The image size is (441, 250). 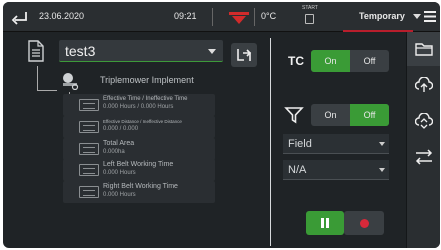 I want to click on pause-button, so click(x=325, y=223).